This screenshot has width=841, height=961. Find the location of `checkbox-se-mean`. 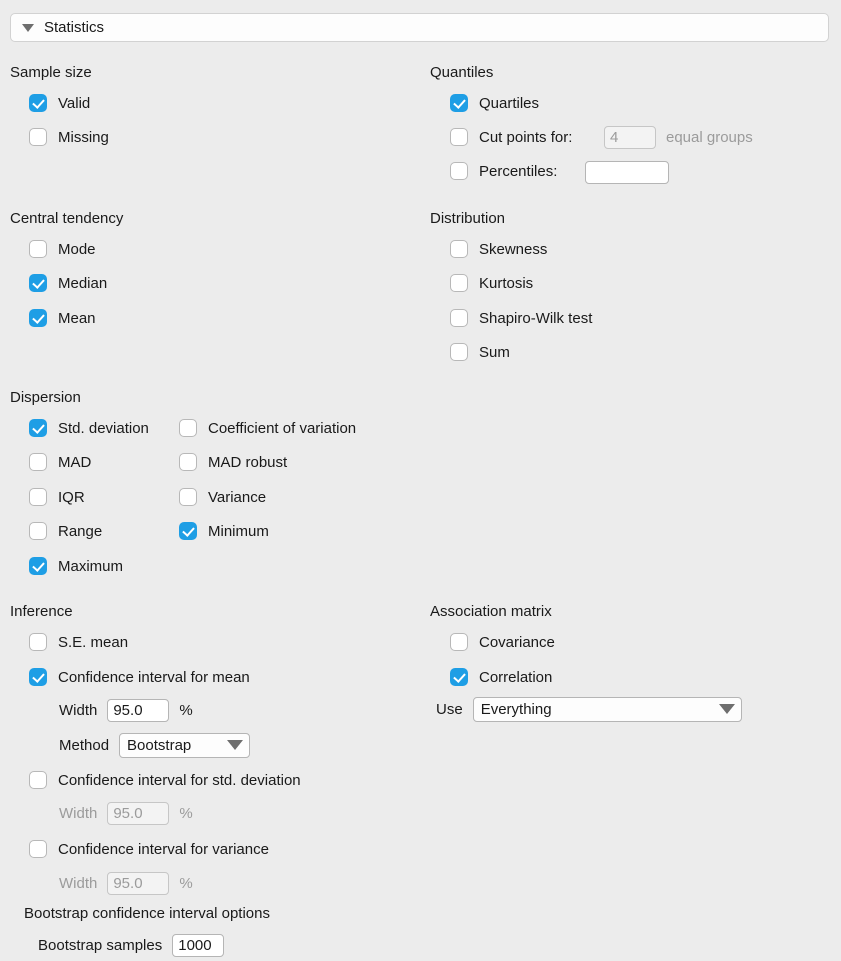

checkbox-se-mean is located at coordinates (38, 642).